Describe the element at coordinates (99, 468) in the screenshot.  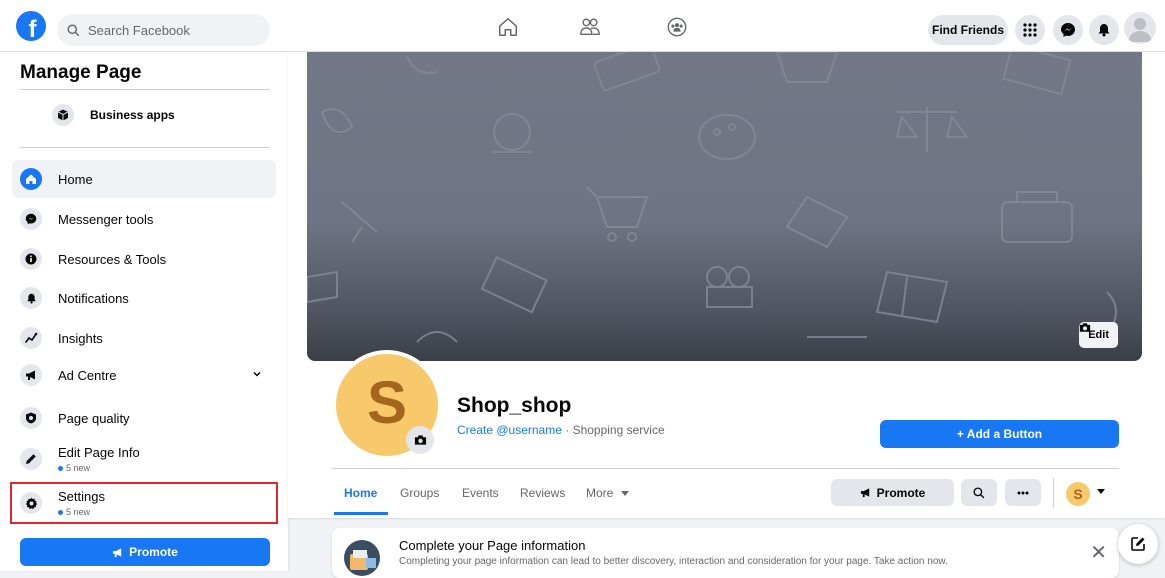
I see `new-count-badge: 5 new` at that location.